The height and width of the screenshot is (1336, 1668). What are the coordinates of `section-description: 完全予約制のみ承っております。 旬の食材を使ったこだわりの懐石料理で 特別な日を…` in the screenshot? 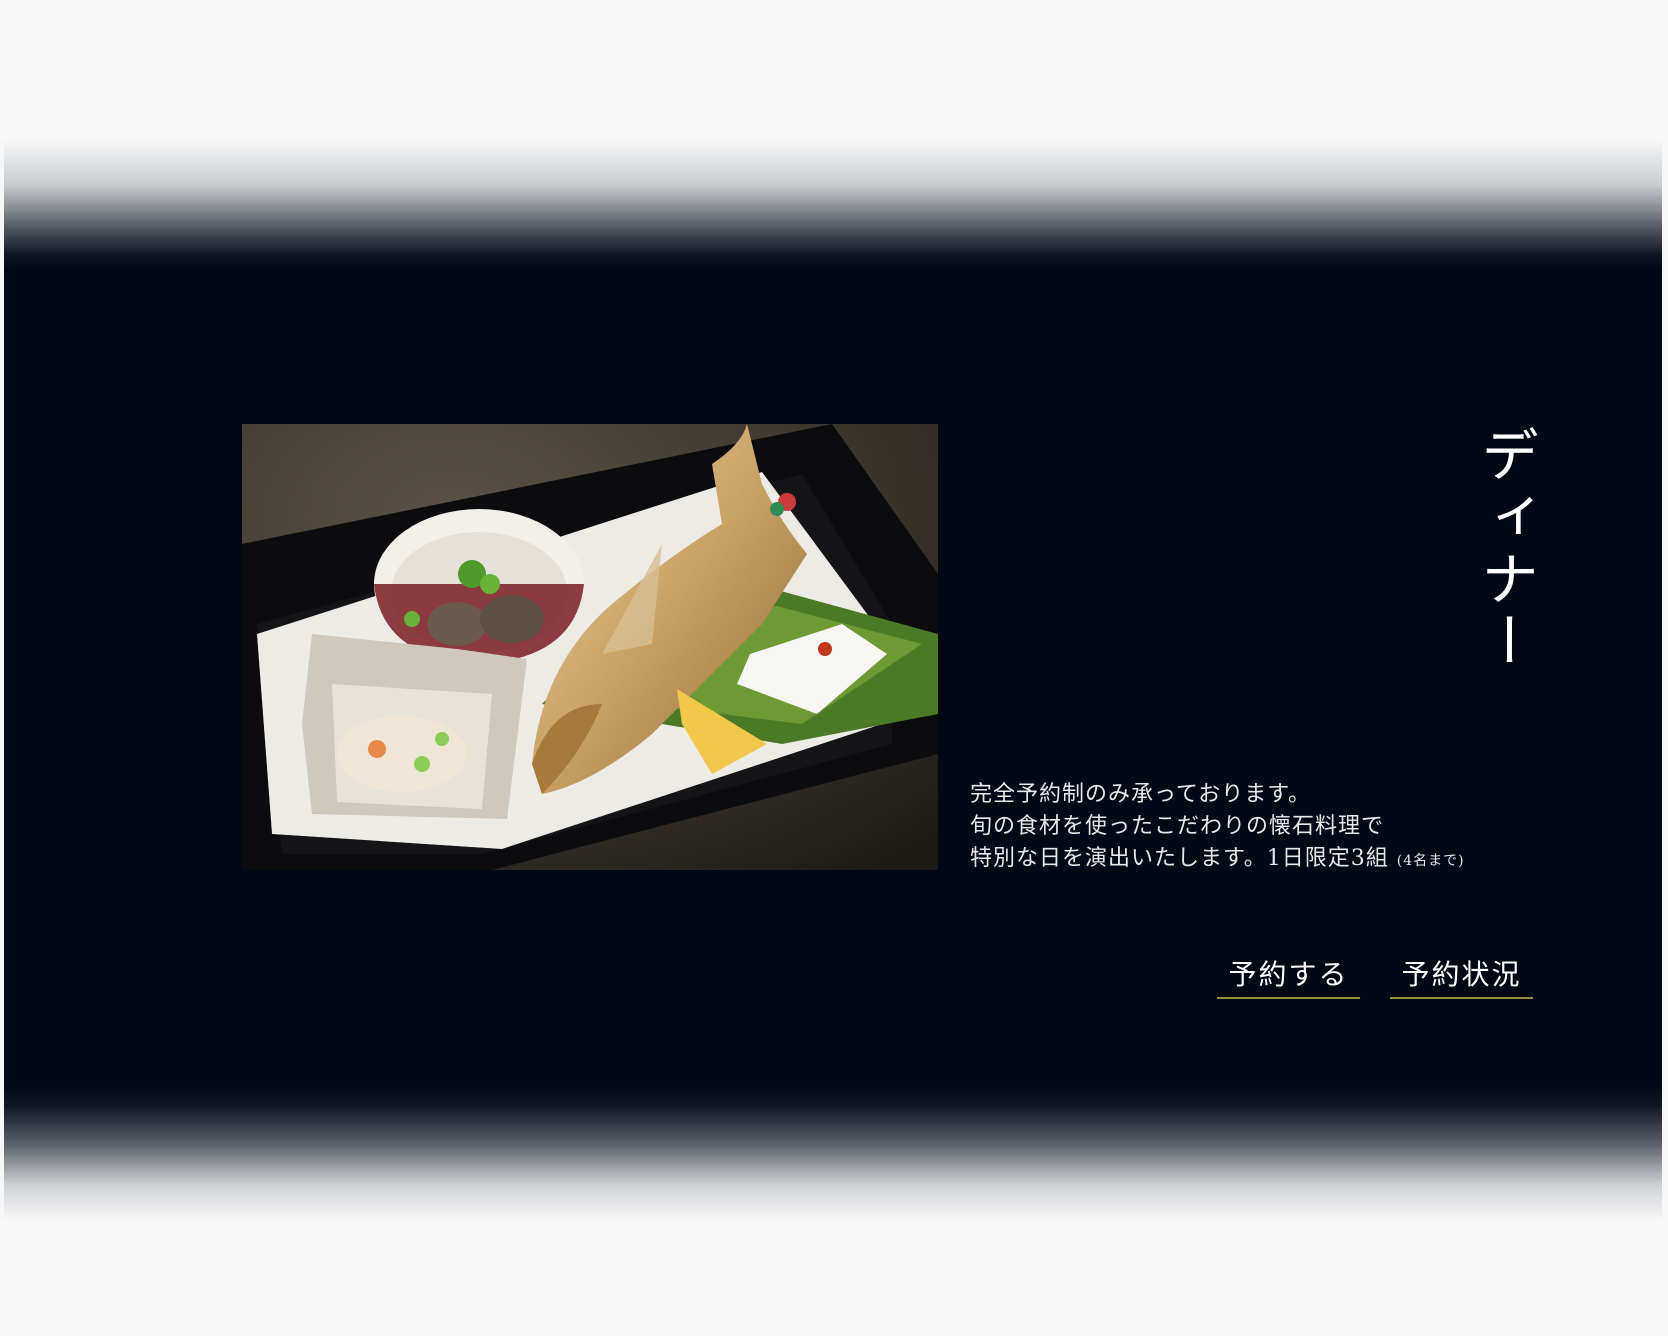 It's located at (1270, 828).